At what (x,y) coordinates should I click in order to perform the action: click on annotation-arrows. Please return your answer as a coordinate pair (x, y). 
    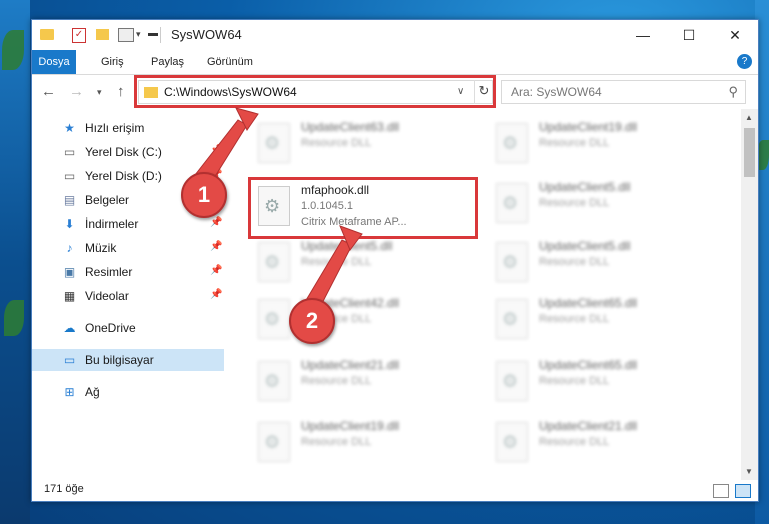
    Looking at the image, I should click on (278, 209).